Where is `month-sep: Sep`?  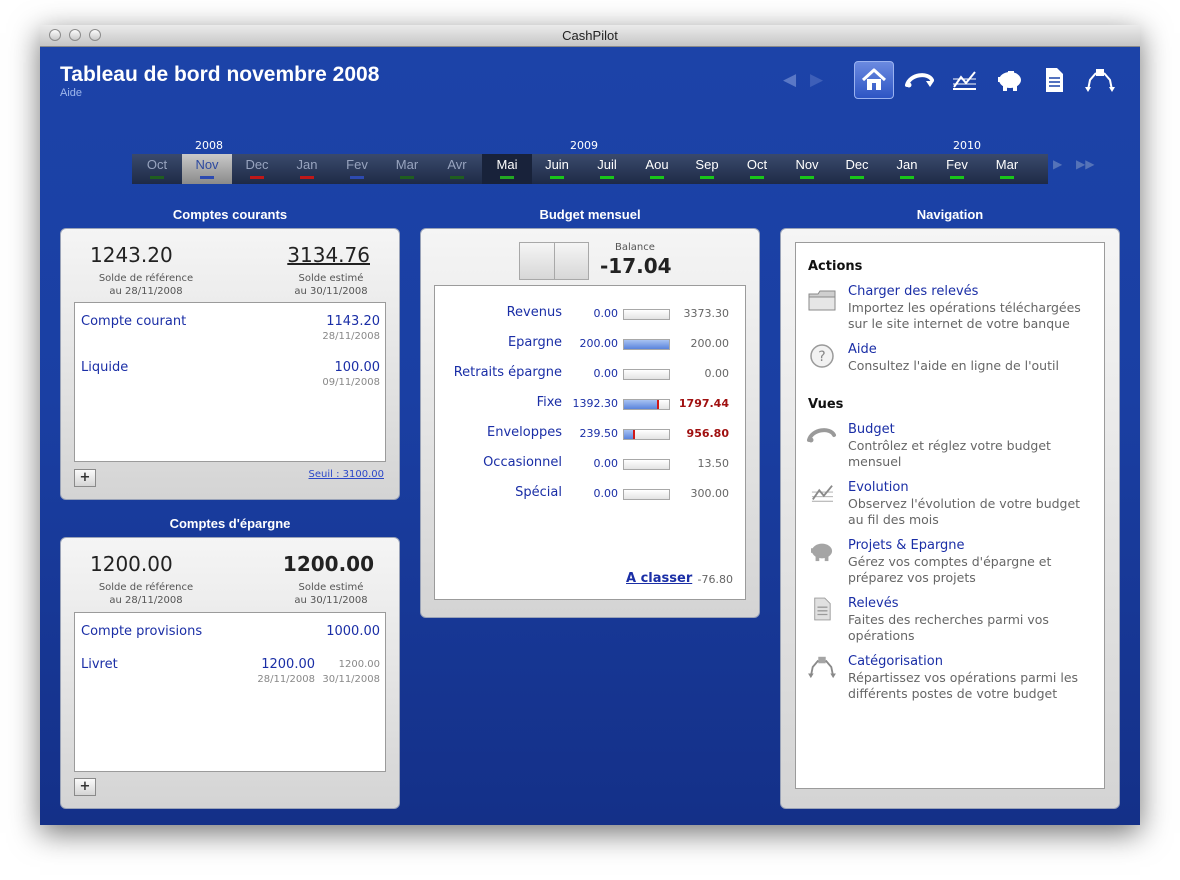 month-sep: Sep is located at coordinates (707, 169).